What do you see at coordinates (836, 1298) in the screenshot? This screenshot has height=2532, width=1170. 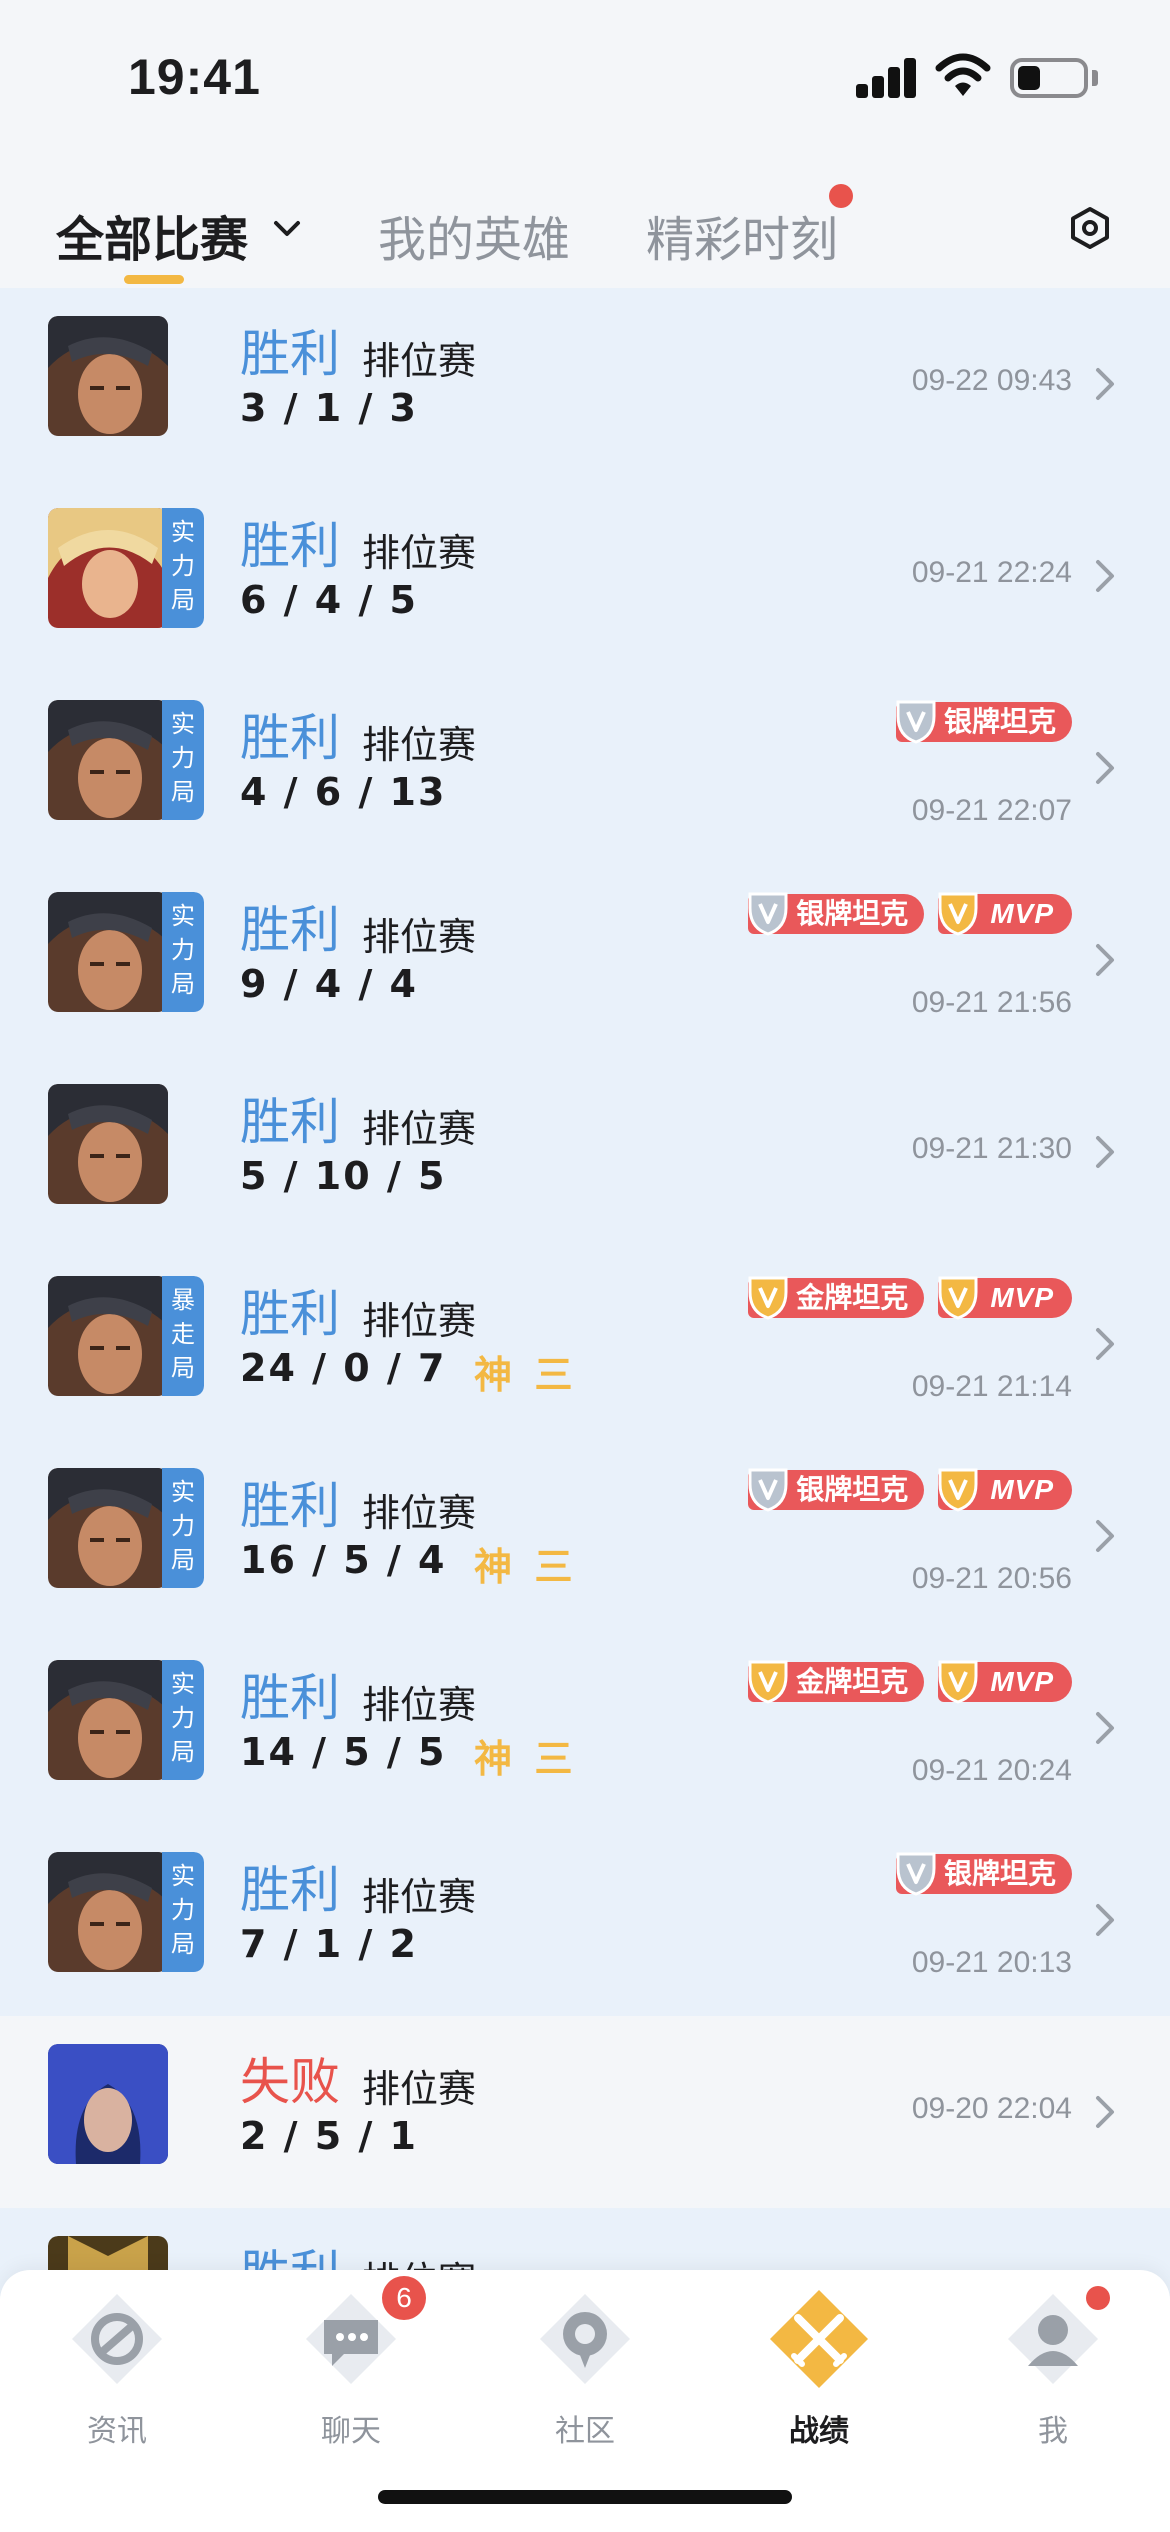 I see `honor-badge: 金牌坦克` at bounding box center [836, 1298].